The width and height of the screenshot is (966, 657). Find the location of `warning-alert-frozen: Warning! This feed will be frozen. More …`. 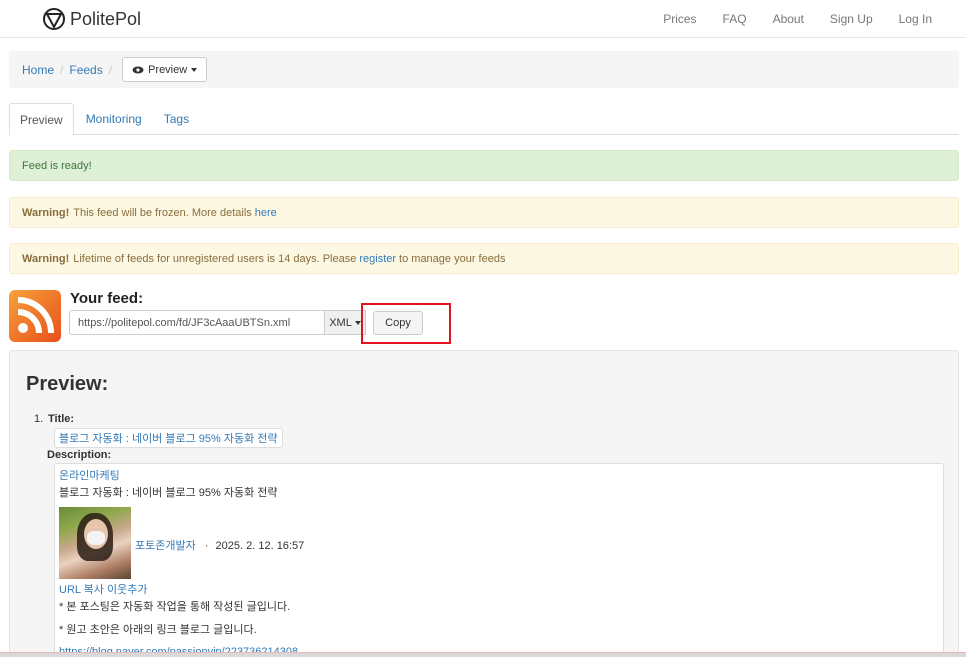

warning-alert-frozen: Warning! This feed will be frozen. More … is located at coordinates (484, 212).